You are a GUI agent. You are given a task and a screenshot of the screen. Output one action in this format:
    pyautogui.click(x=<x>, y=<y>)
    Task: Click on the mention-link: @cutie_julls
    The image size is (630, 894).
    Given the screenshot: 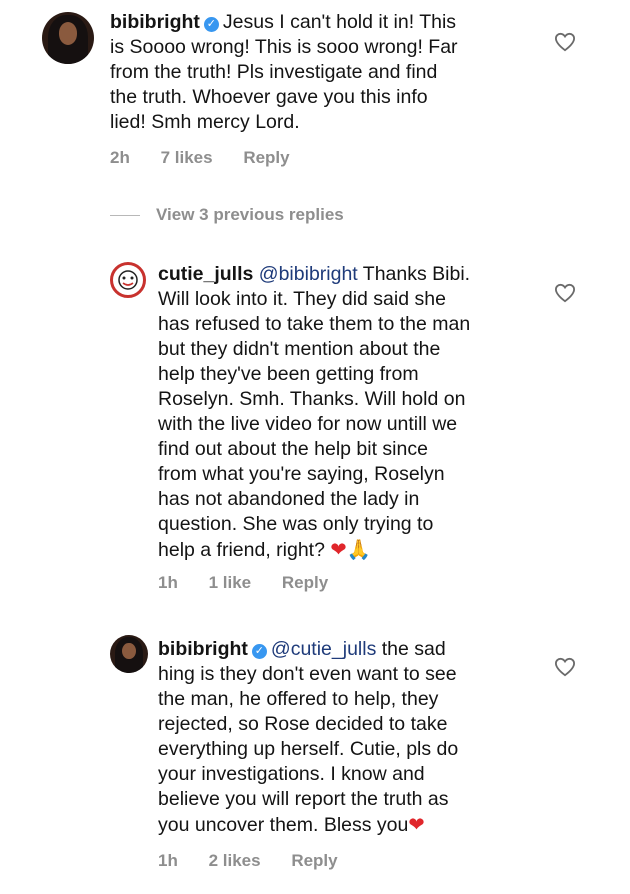 What is the action you would take?
    pyautogui.click(x=323, y=649)
    